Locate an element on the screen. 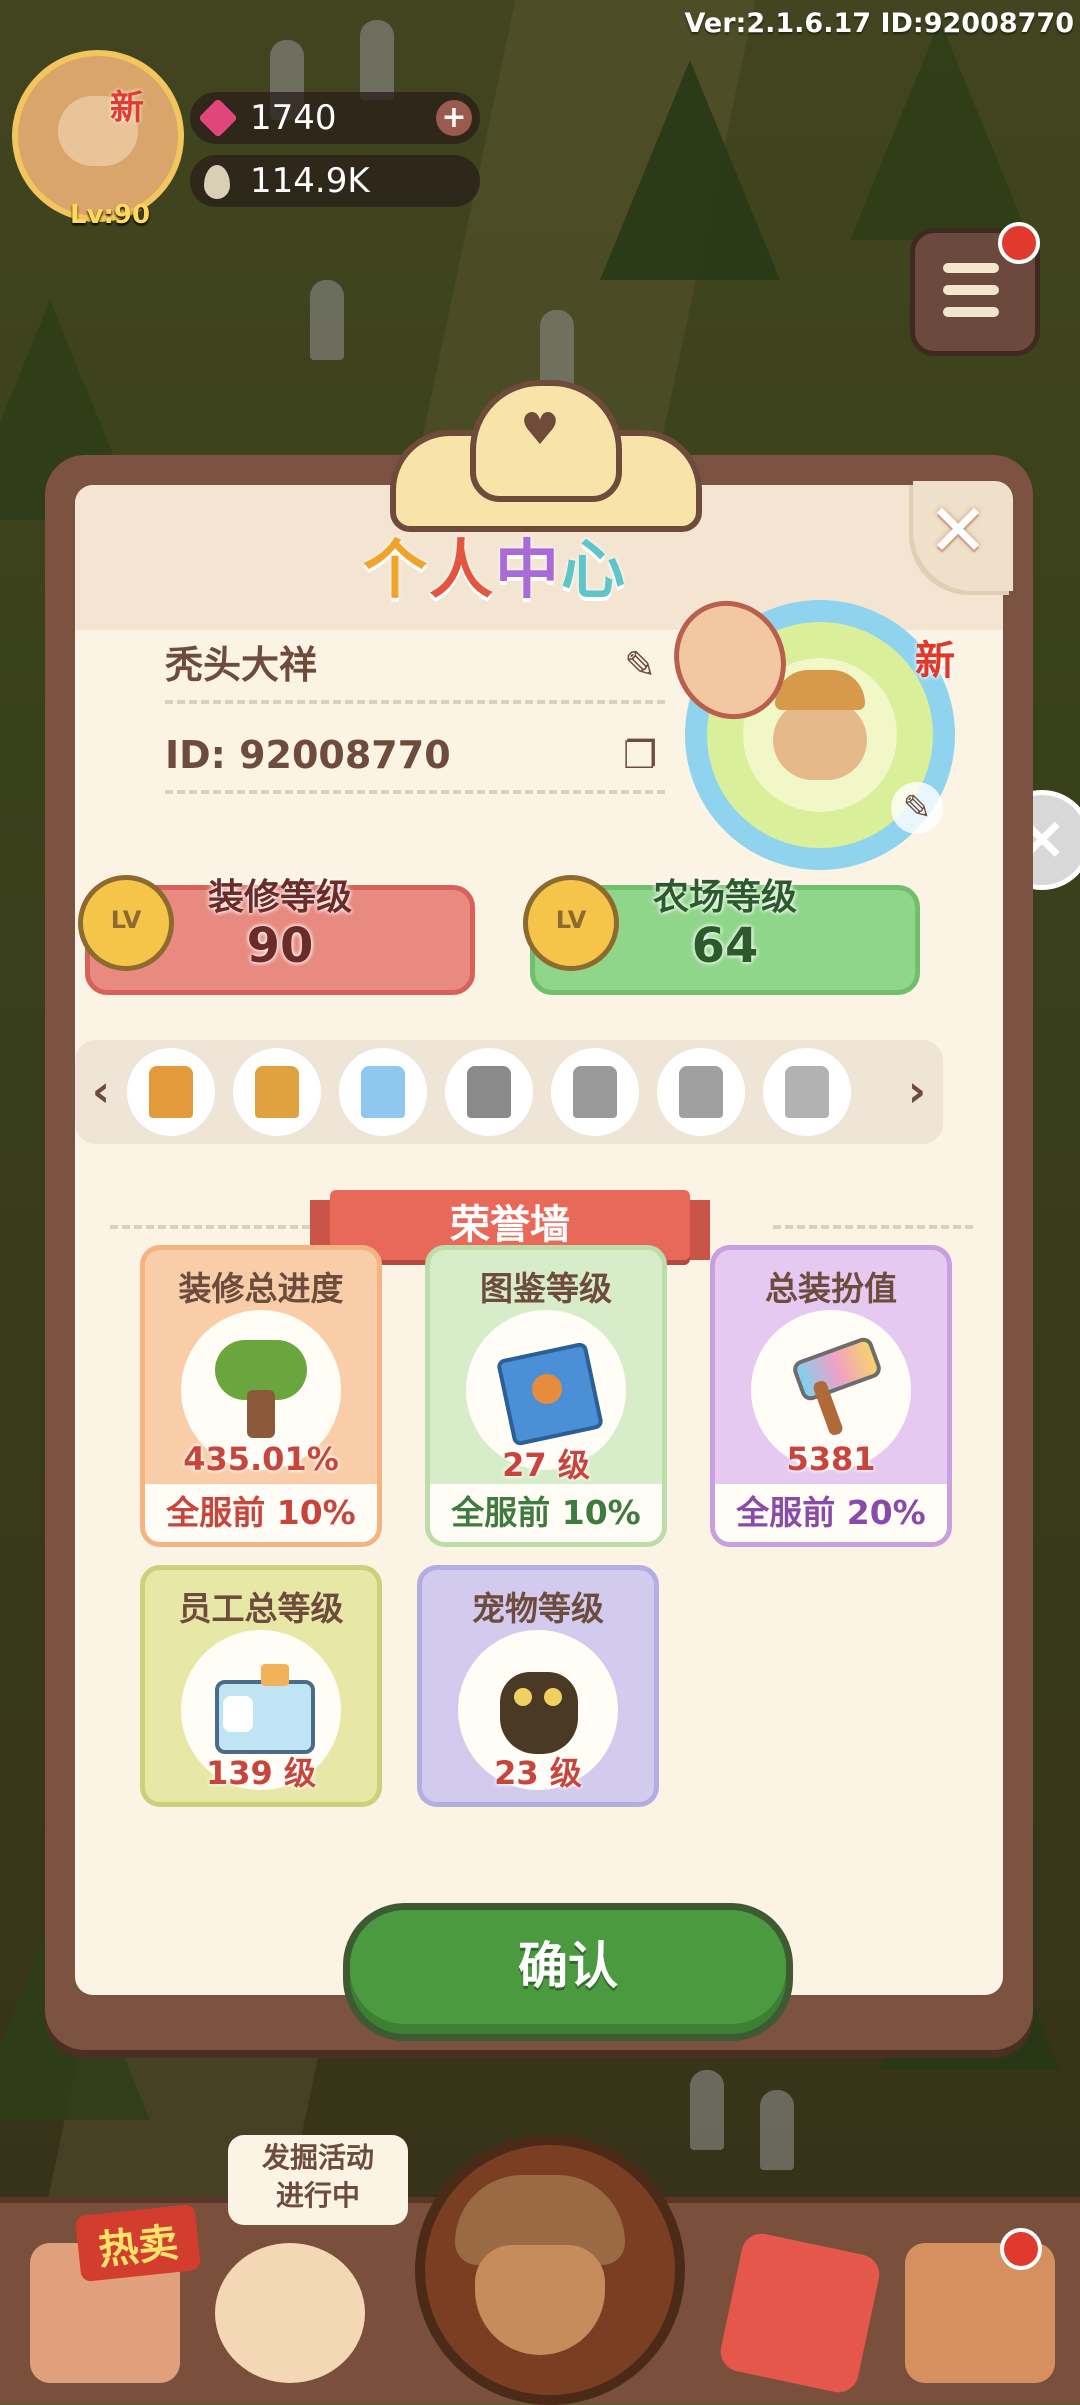 The image size is (1080, 2405). gem-counter: 1740 + is located at coordinates (335, 118).